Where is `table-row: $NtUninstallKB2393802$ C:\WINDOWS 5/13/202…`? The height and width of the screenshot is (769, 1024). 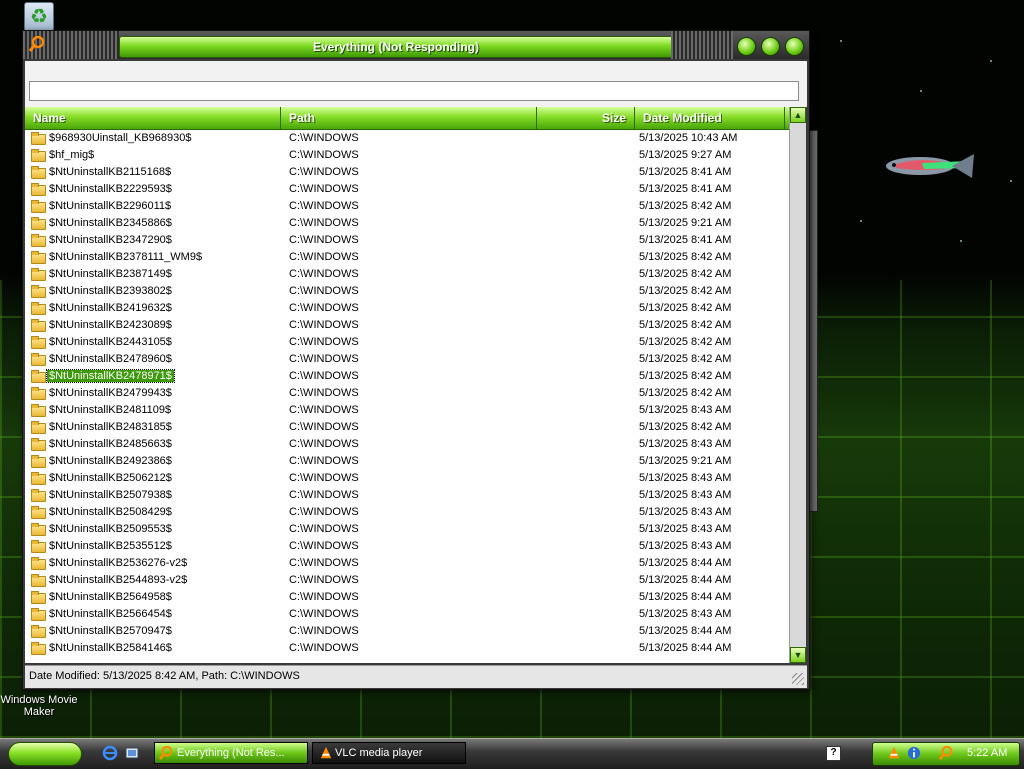 table-row: $NtUninstallKB2393802$ C:\WINDOWS 5/13/202… is located at coordinates (407, 292).